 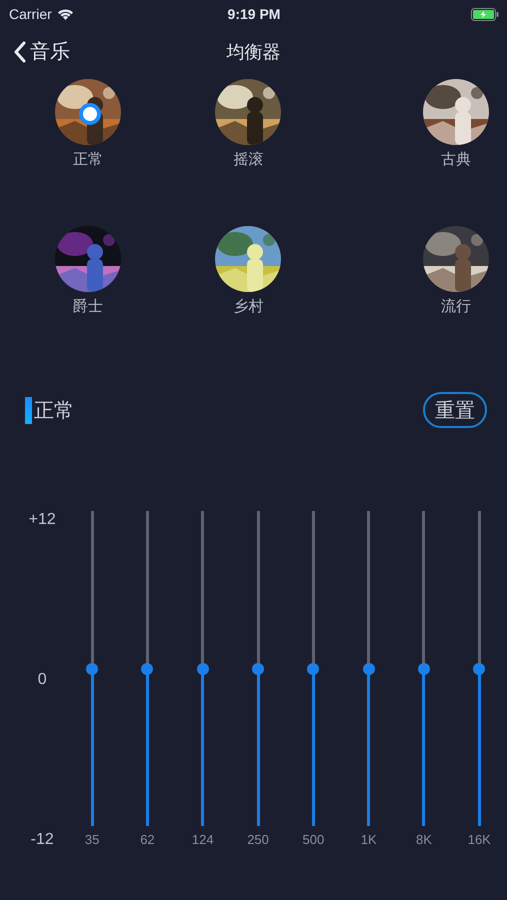 I want to click on carrier-label: Carrier, so click(x=30, y=14).